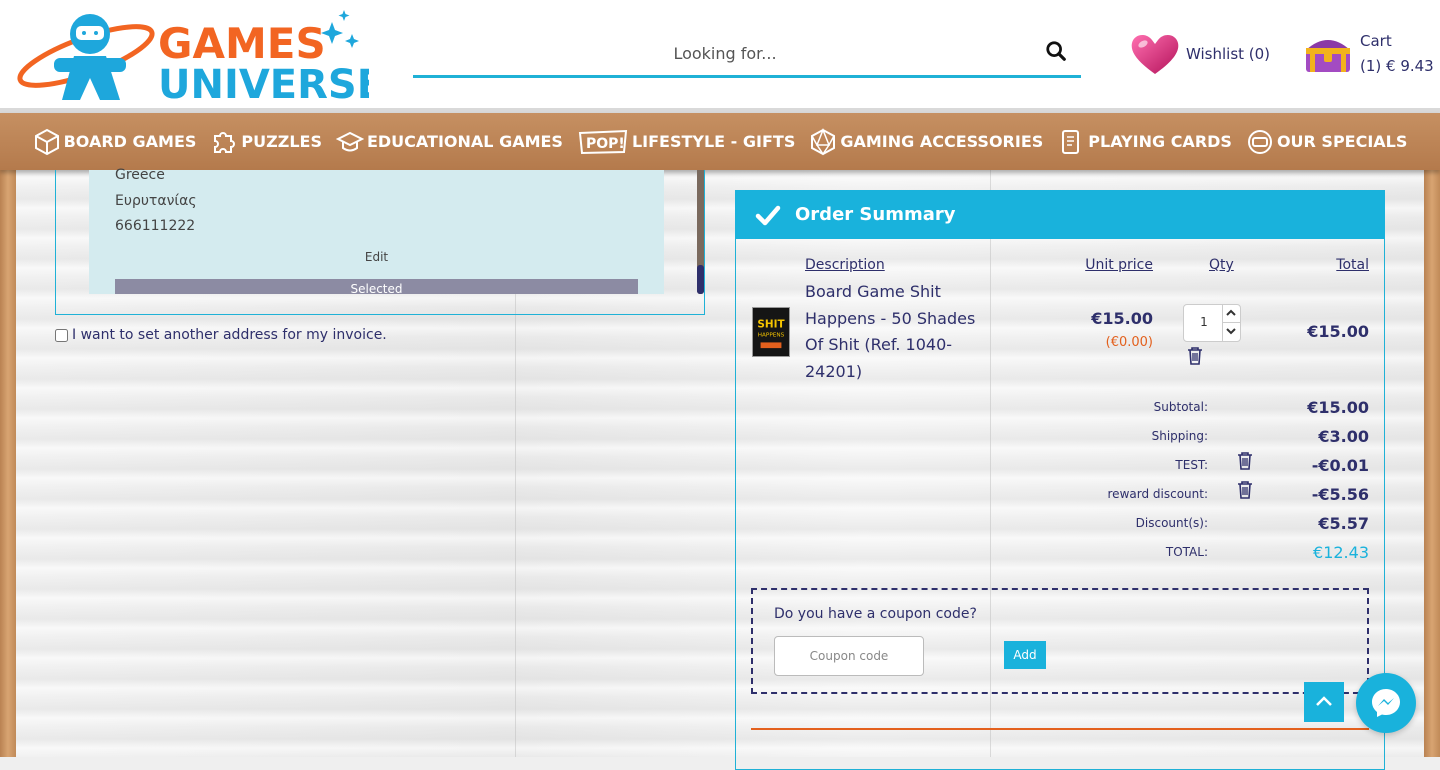 The image size is (1440, 770). What do you see at coordinates (1060, 641) in the screenshot?
I see `coupon-section: Do you have a coupon code? Add` at bounding box center [1060, 641].